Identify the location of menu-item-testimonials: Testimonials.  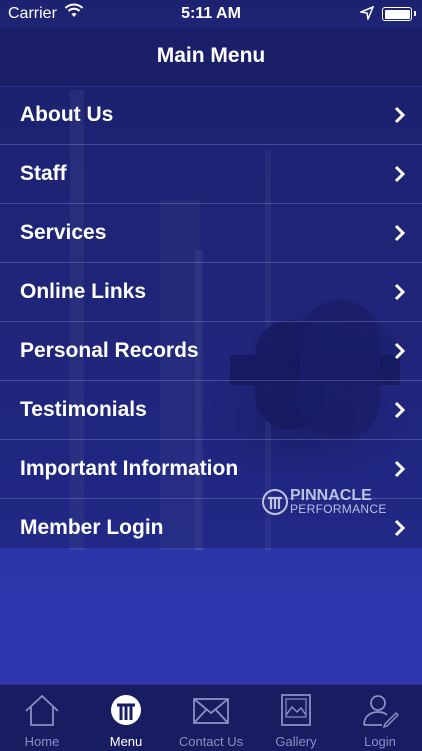
(211, 410).